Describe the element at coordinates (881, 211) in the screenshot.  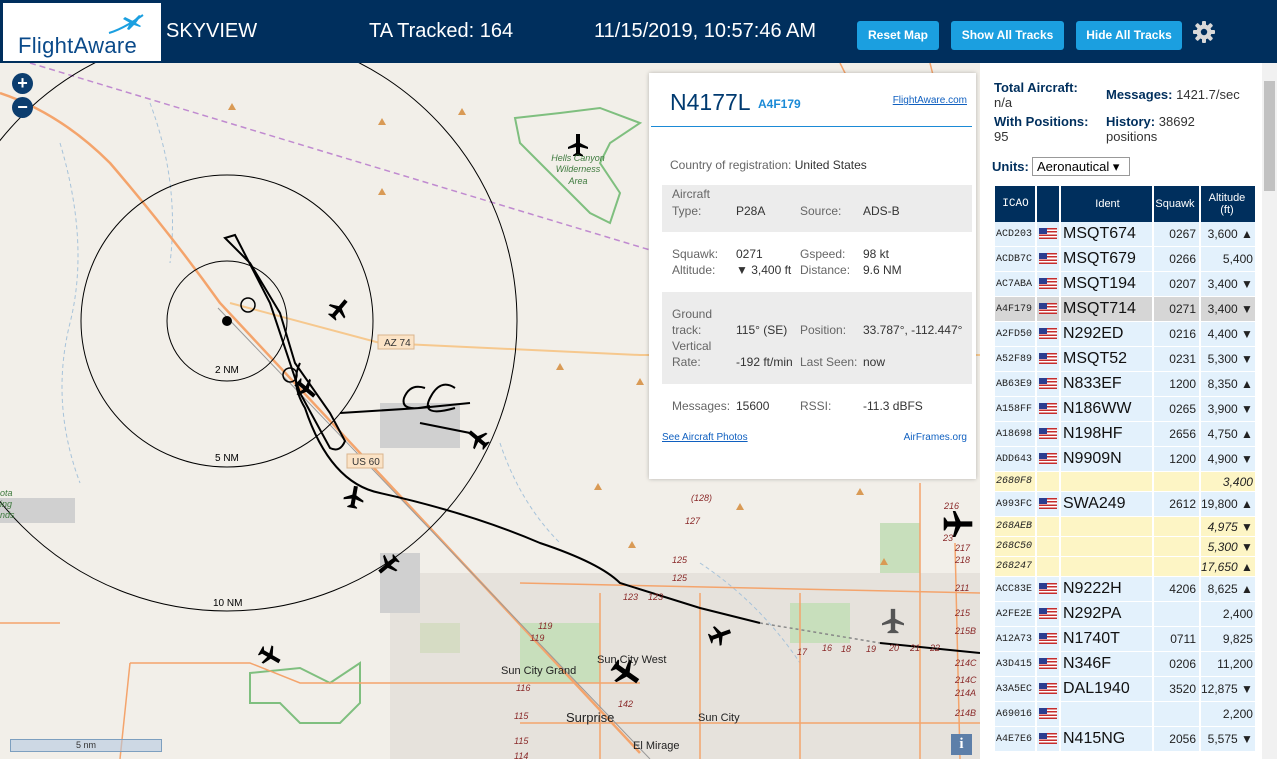
I see `source-value: ADS-B` at that location.